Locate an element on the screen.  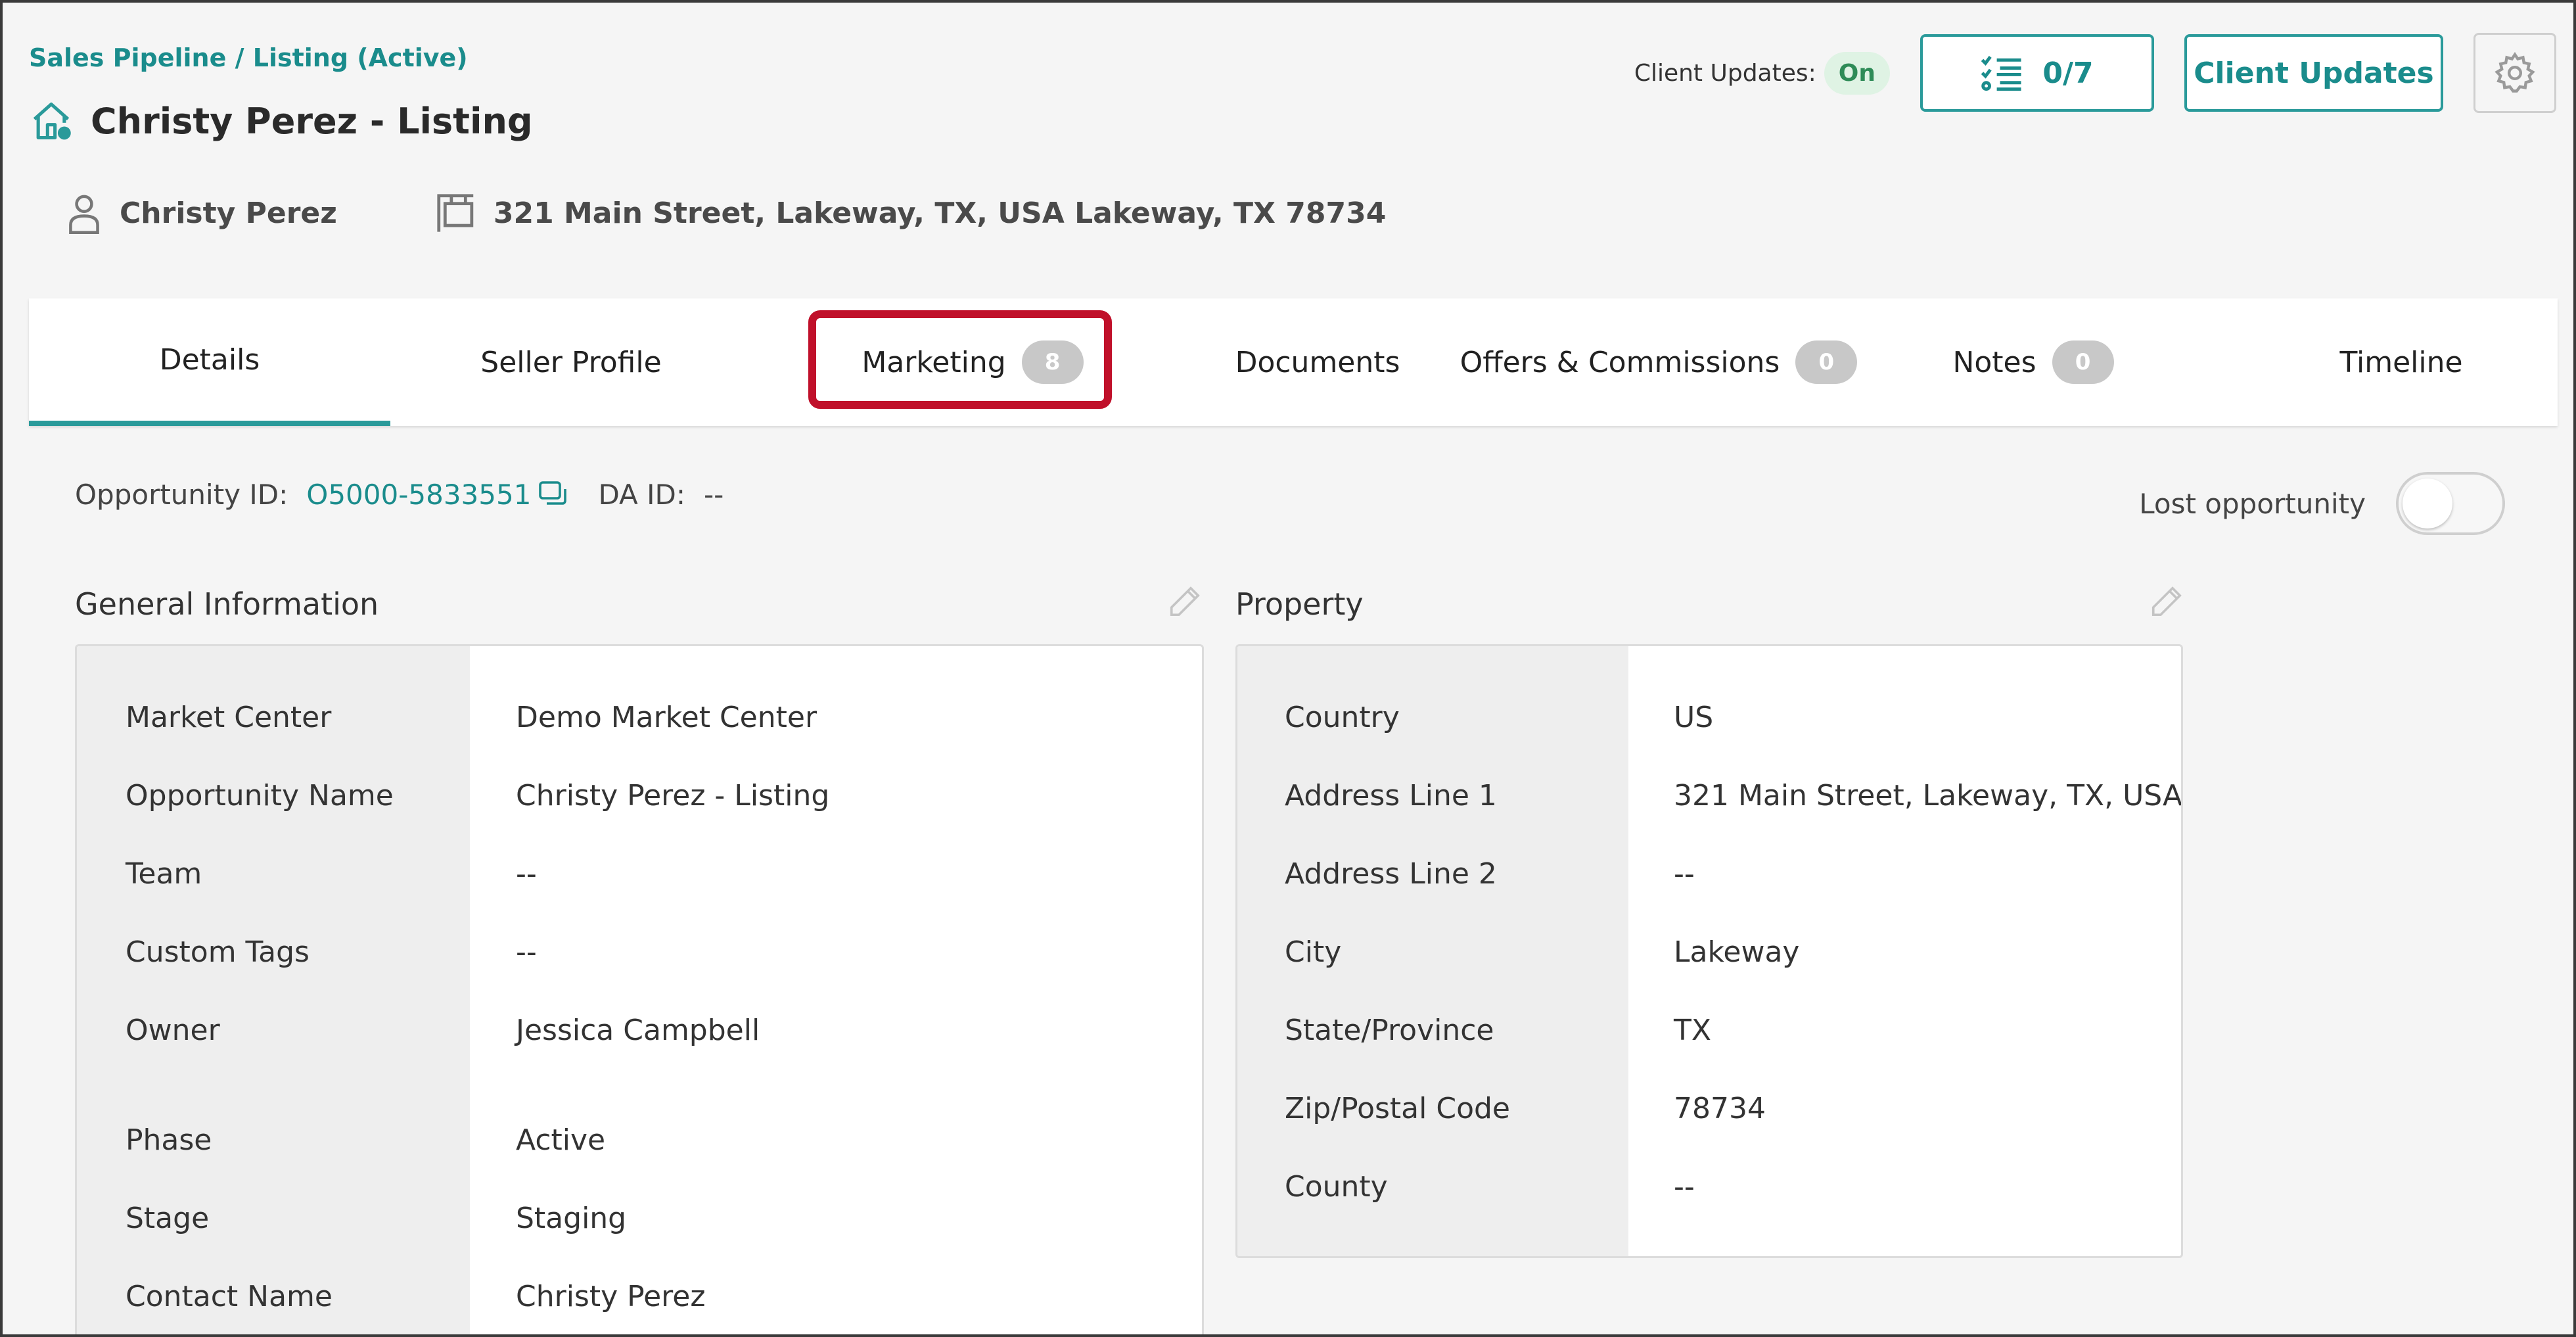
settings-button is located at coordinates (2514, 73).